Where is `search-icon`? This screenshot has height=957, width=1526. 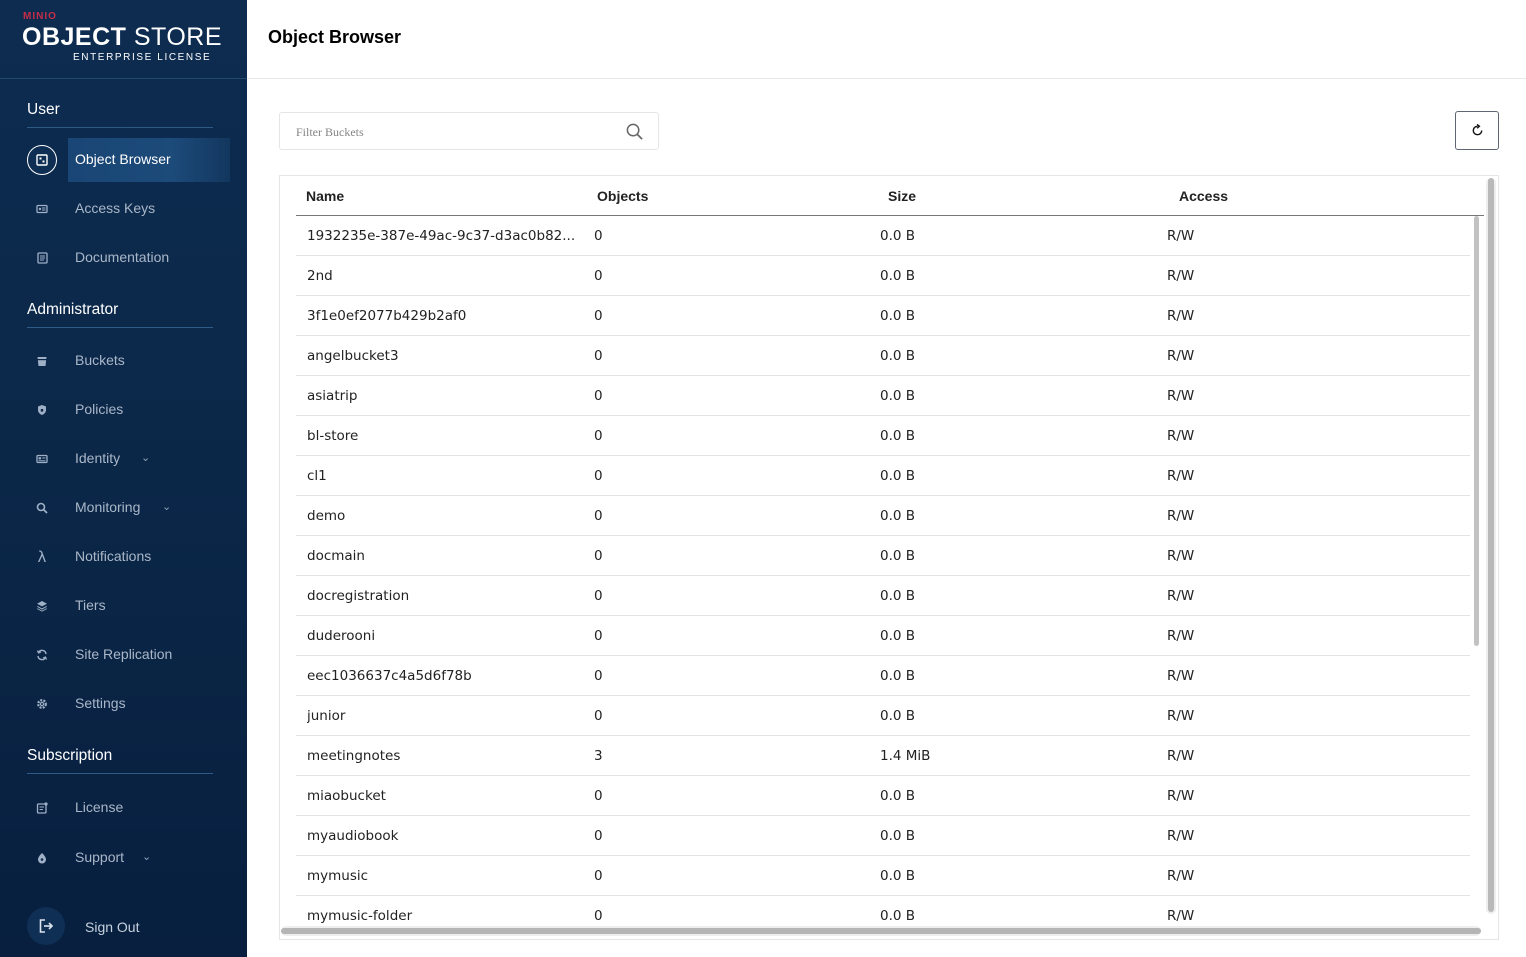 search-icon is located at coordinates (634, 131).